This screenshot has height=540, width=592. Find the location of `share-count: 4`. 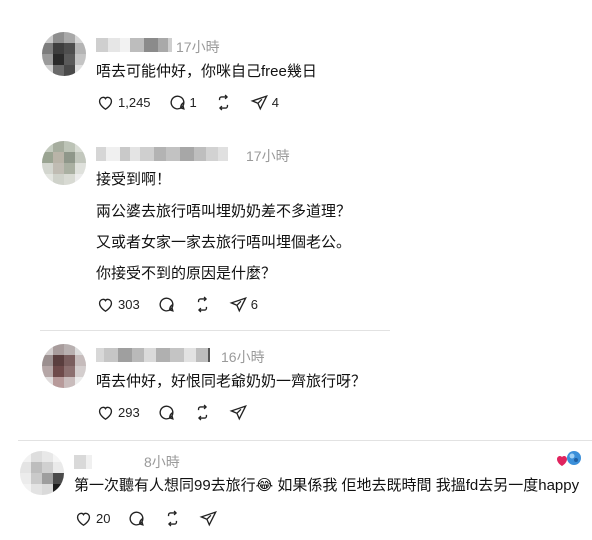

share-count: 4 is located at coordinates (275, 102).